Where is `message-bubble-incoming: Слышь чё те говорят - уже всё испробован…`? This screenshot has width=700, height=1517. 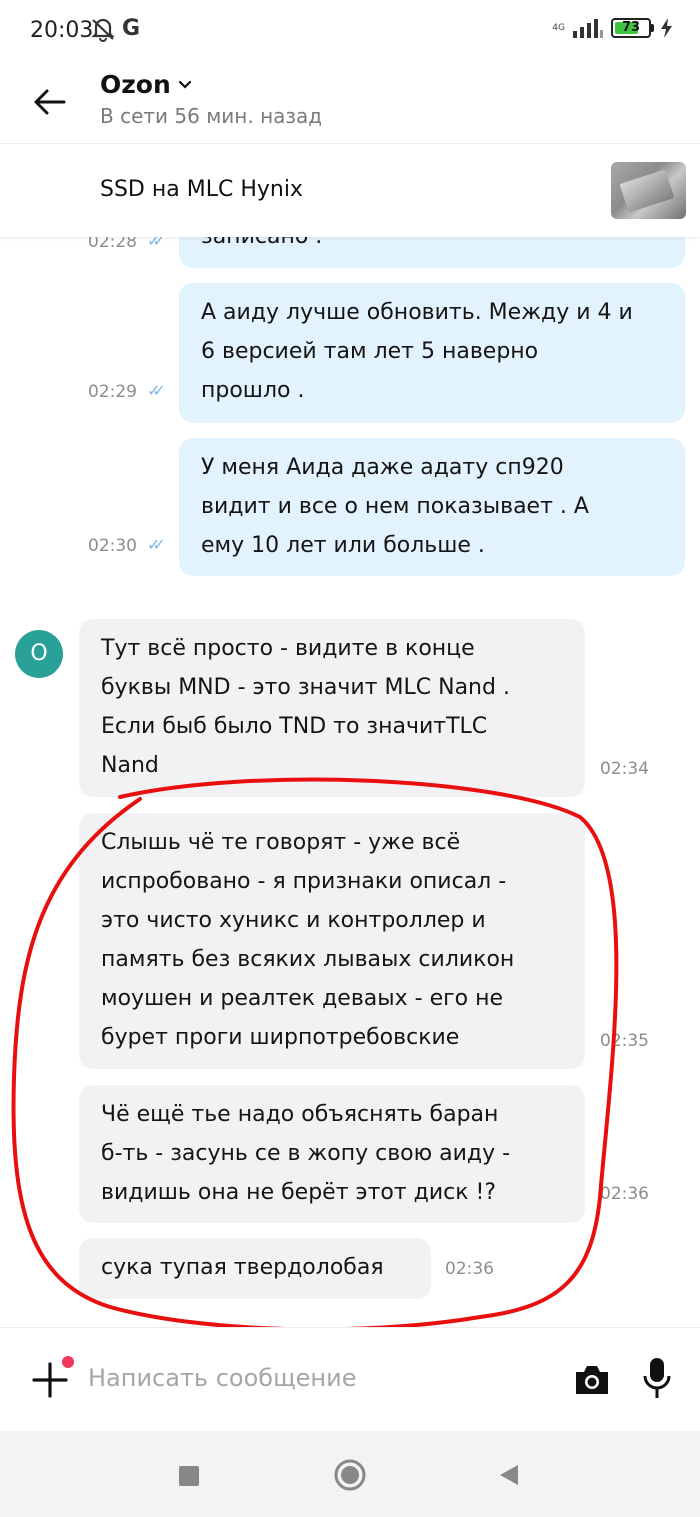
message-bubble-incoming: Слышь чё те говорят - уже всё испробован… is located at coordinates (332, 941).